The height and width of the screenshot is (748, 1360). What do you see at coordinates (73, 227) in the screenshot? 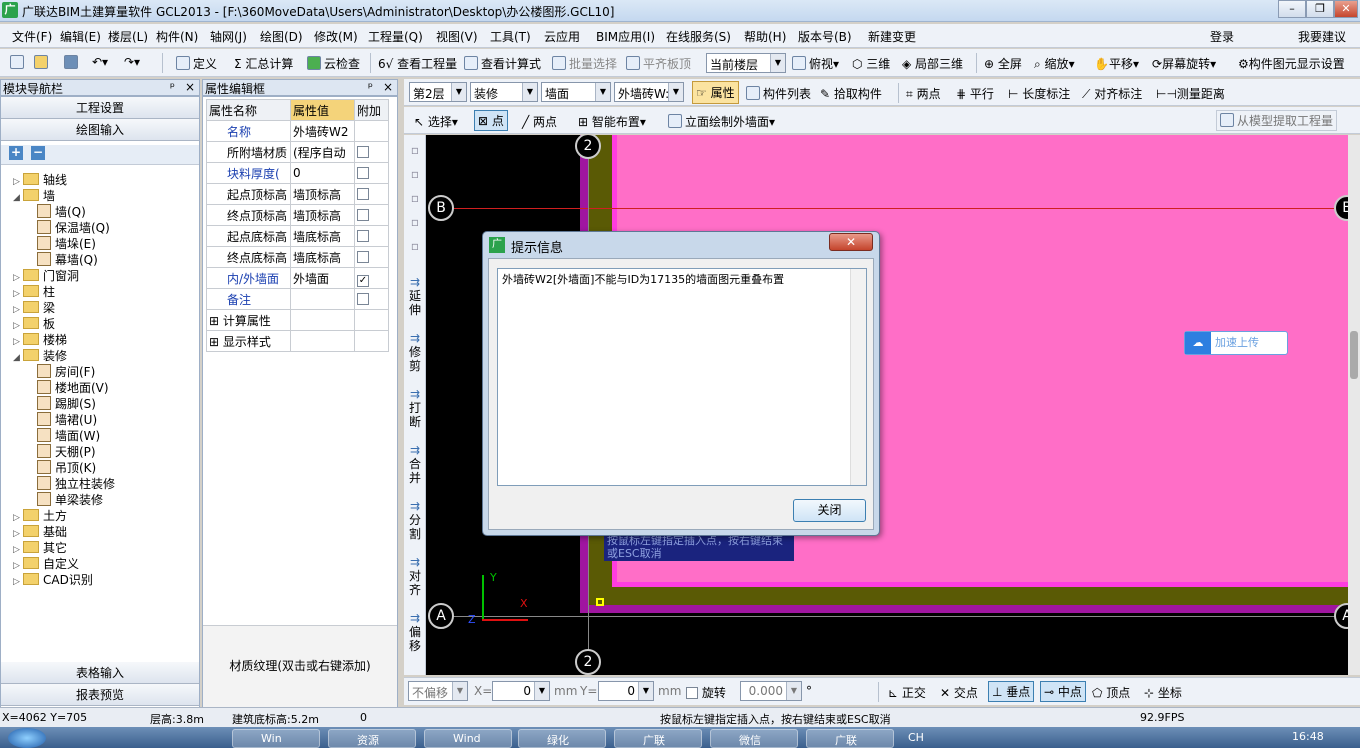
I see `tree-node: 保温墙(Q)` at bounding box center [73, 227].